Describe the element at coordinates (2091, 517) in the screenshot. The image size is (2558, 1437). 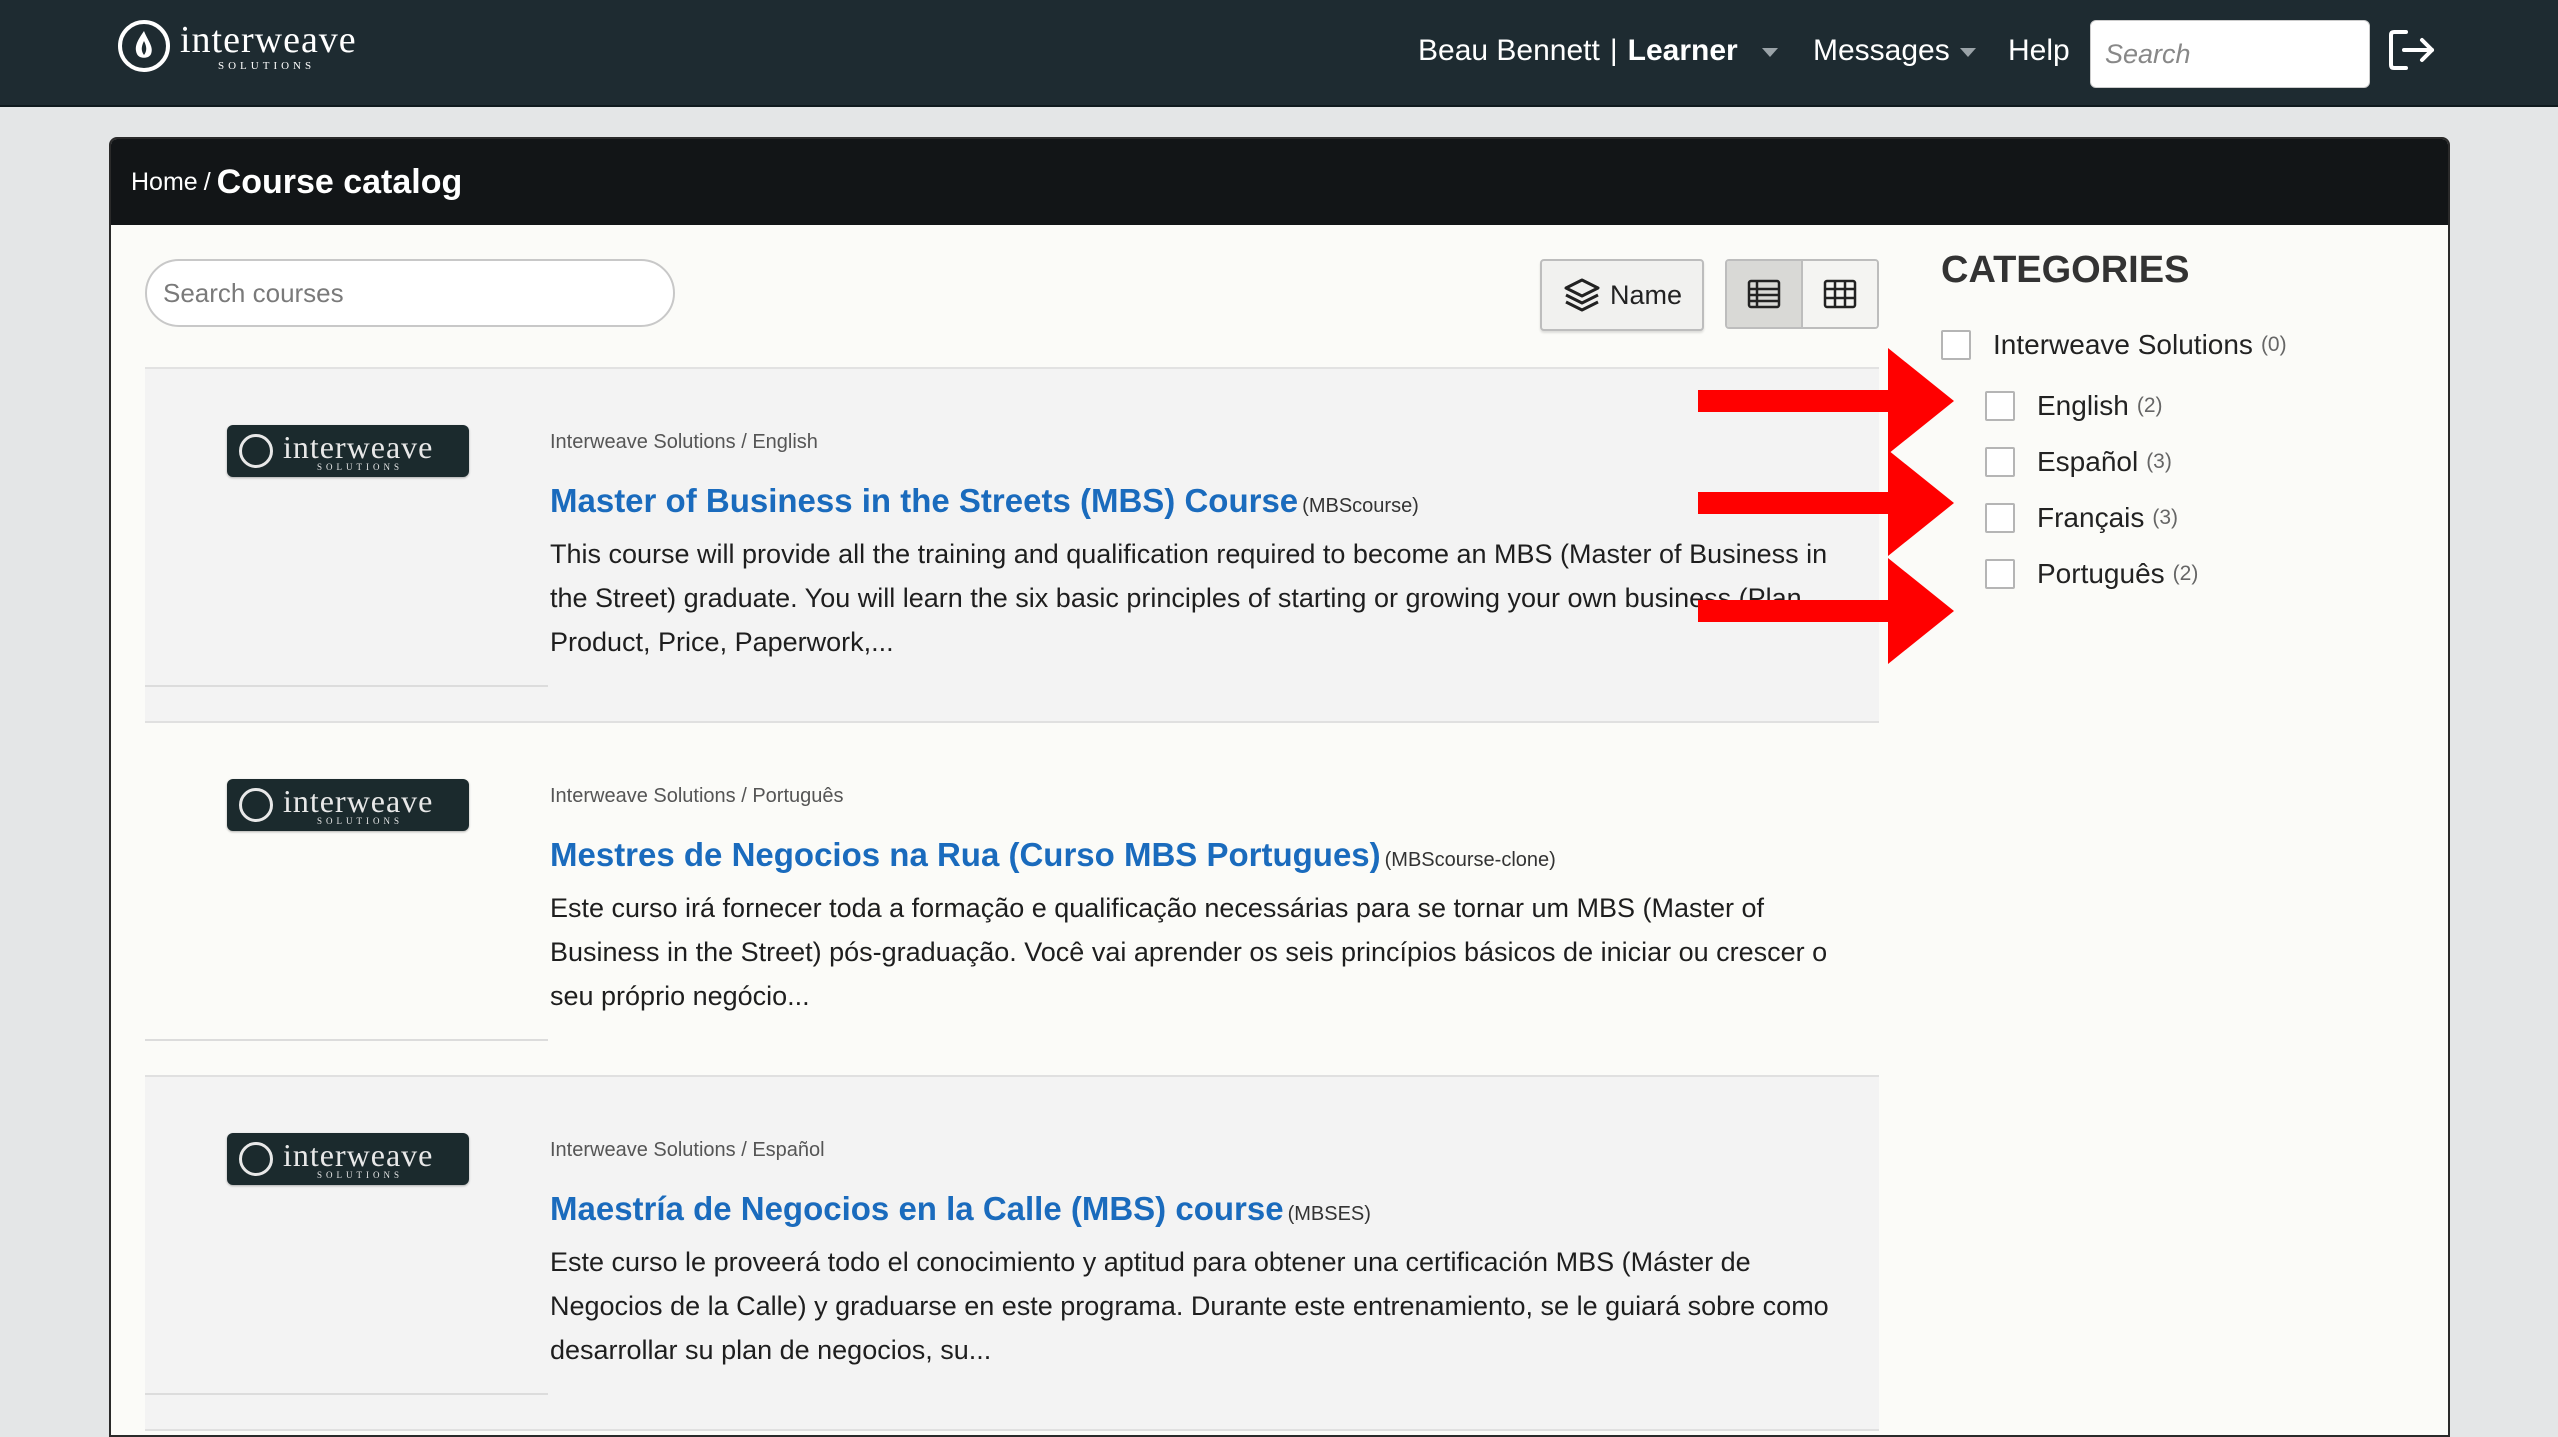
I see `category-label: Français` at that location.